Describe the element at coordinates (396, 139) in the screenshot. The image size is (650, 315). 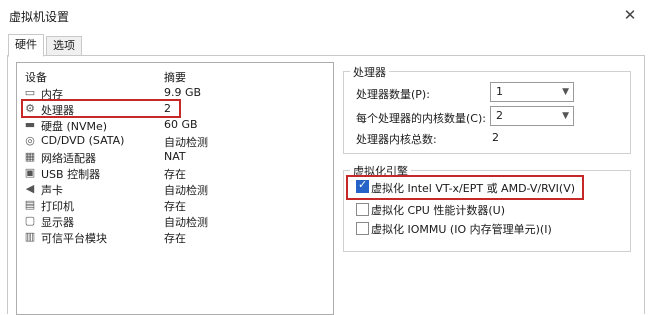
I see `total-cores-label: 处理器内核总数:` at that location.